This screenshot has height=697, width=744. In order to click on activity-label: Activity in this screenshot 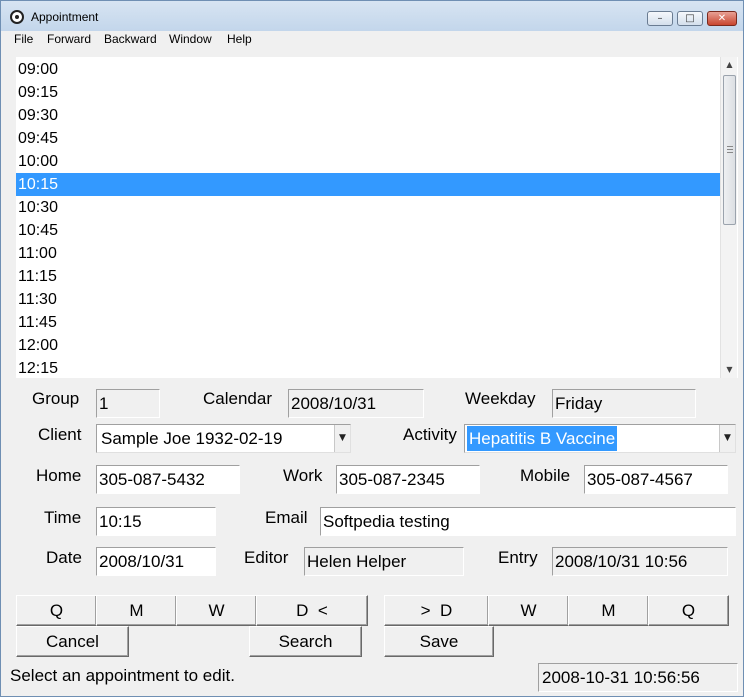, I will do `click(430, 434)`.